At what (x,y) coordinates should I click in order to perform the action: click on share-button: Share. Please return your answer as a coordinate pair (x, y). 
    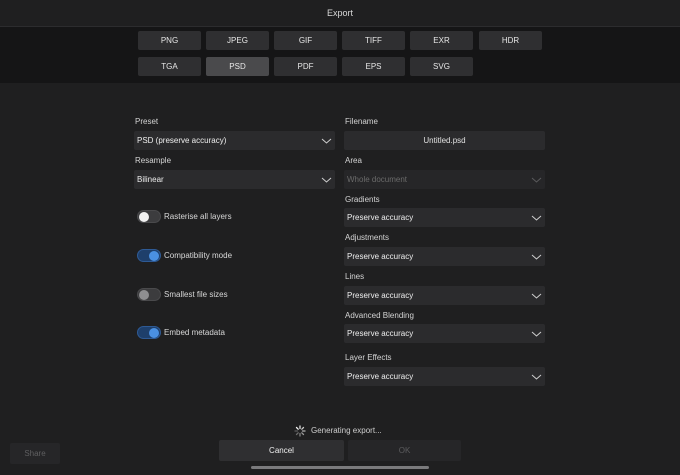
    Looking at the image, I should click on (35, 453).